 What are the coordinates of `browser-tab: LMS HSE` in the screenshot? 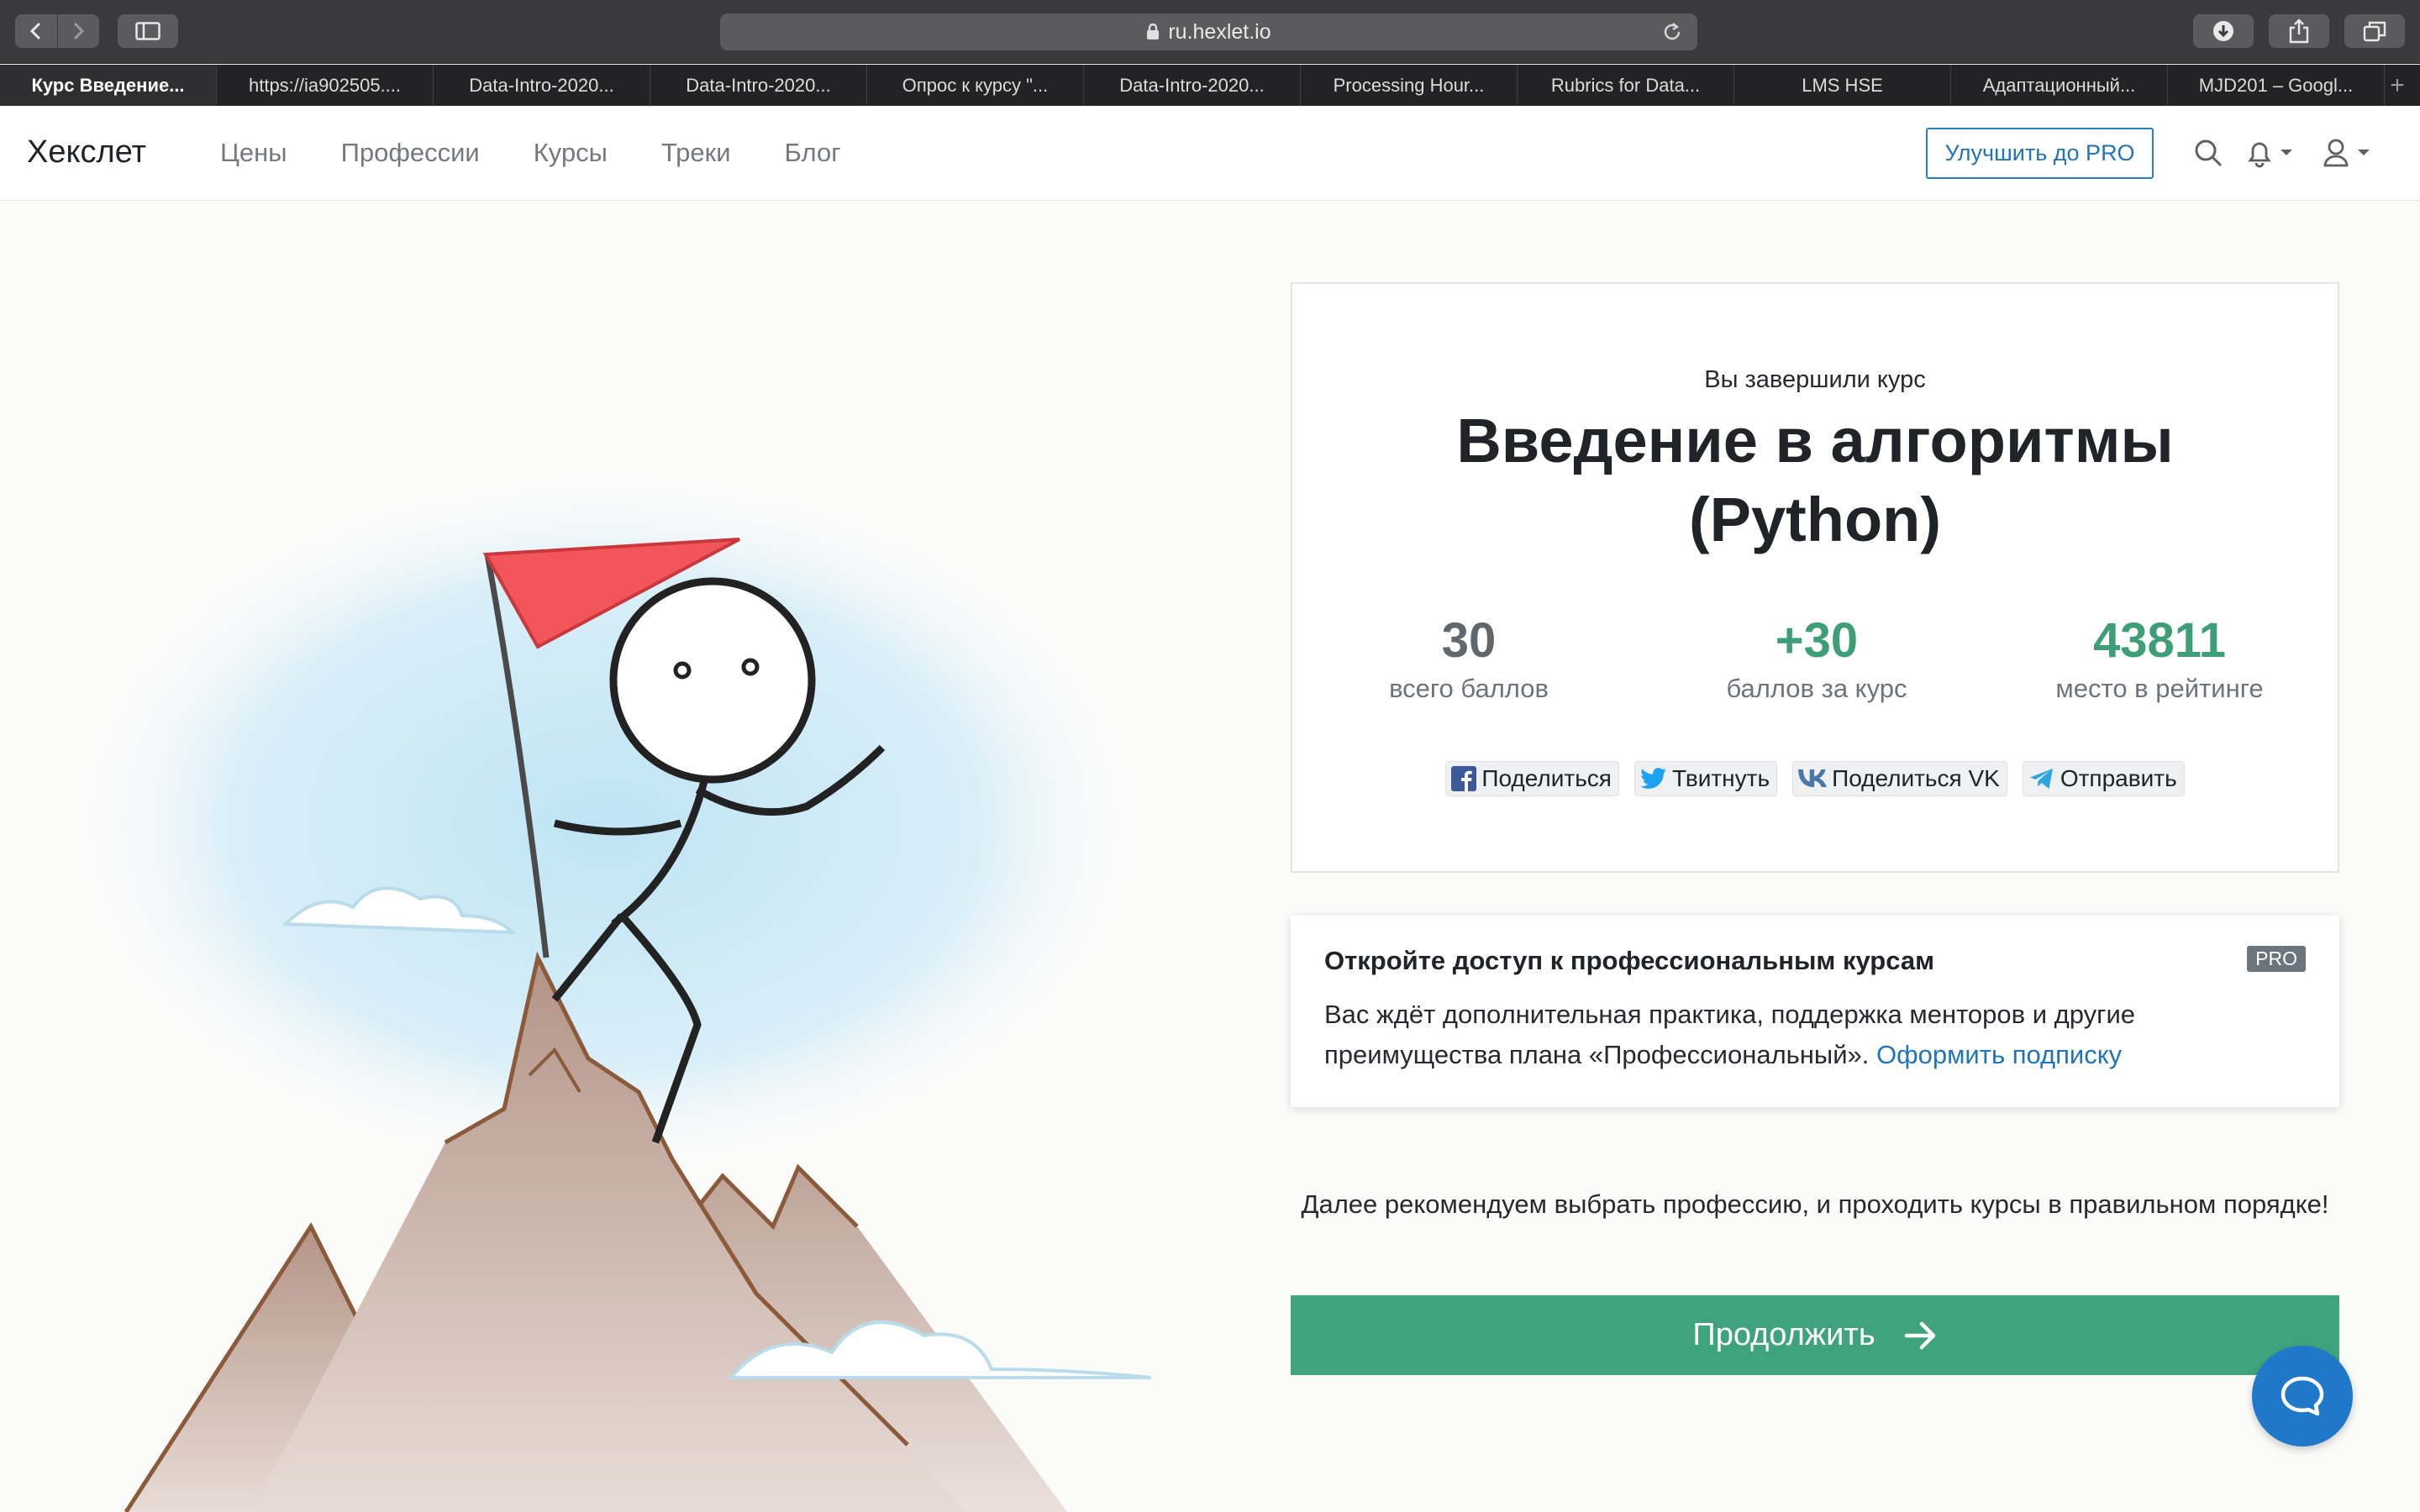 It's located at (1843, 85).